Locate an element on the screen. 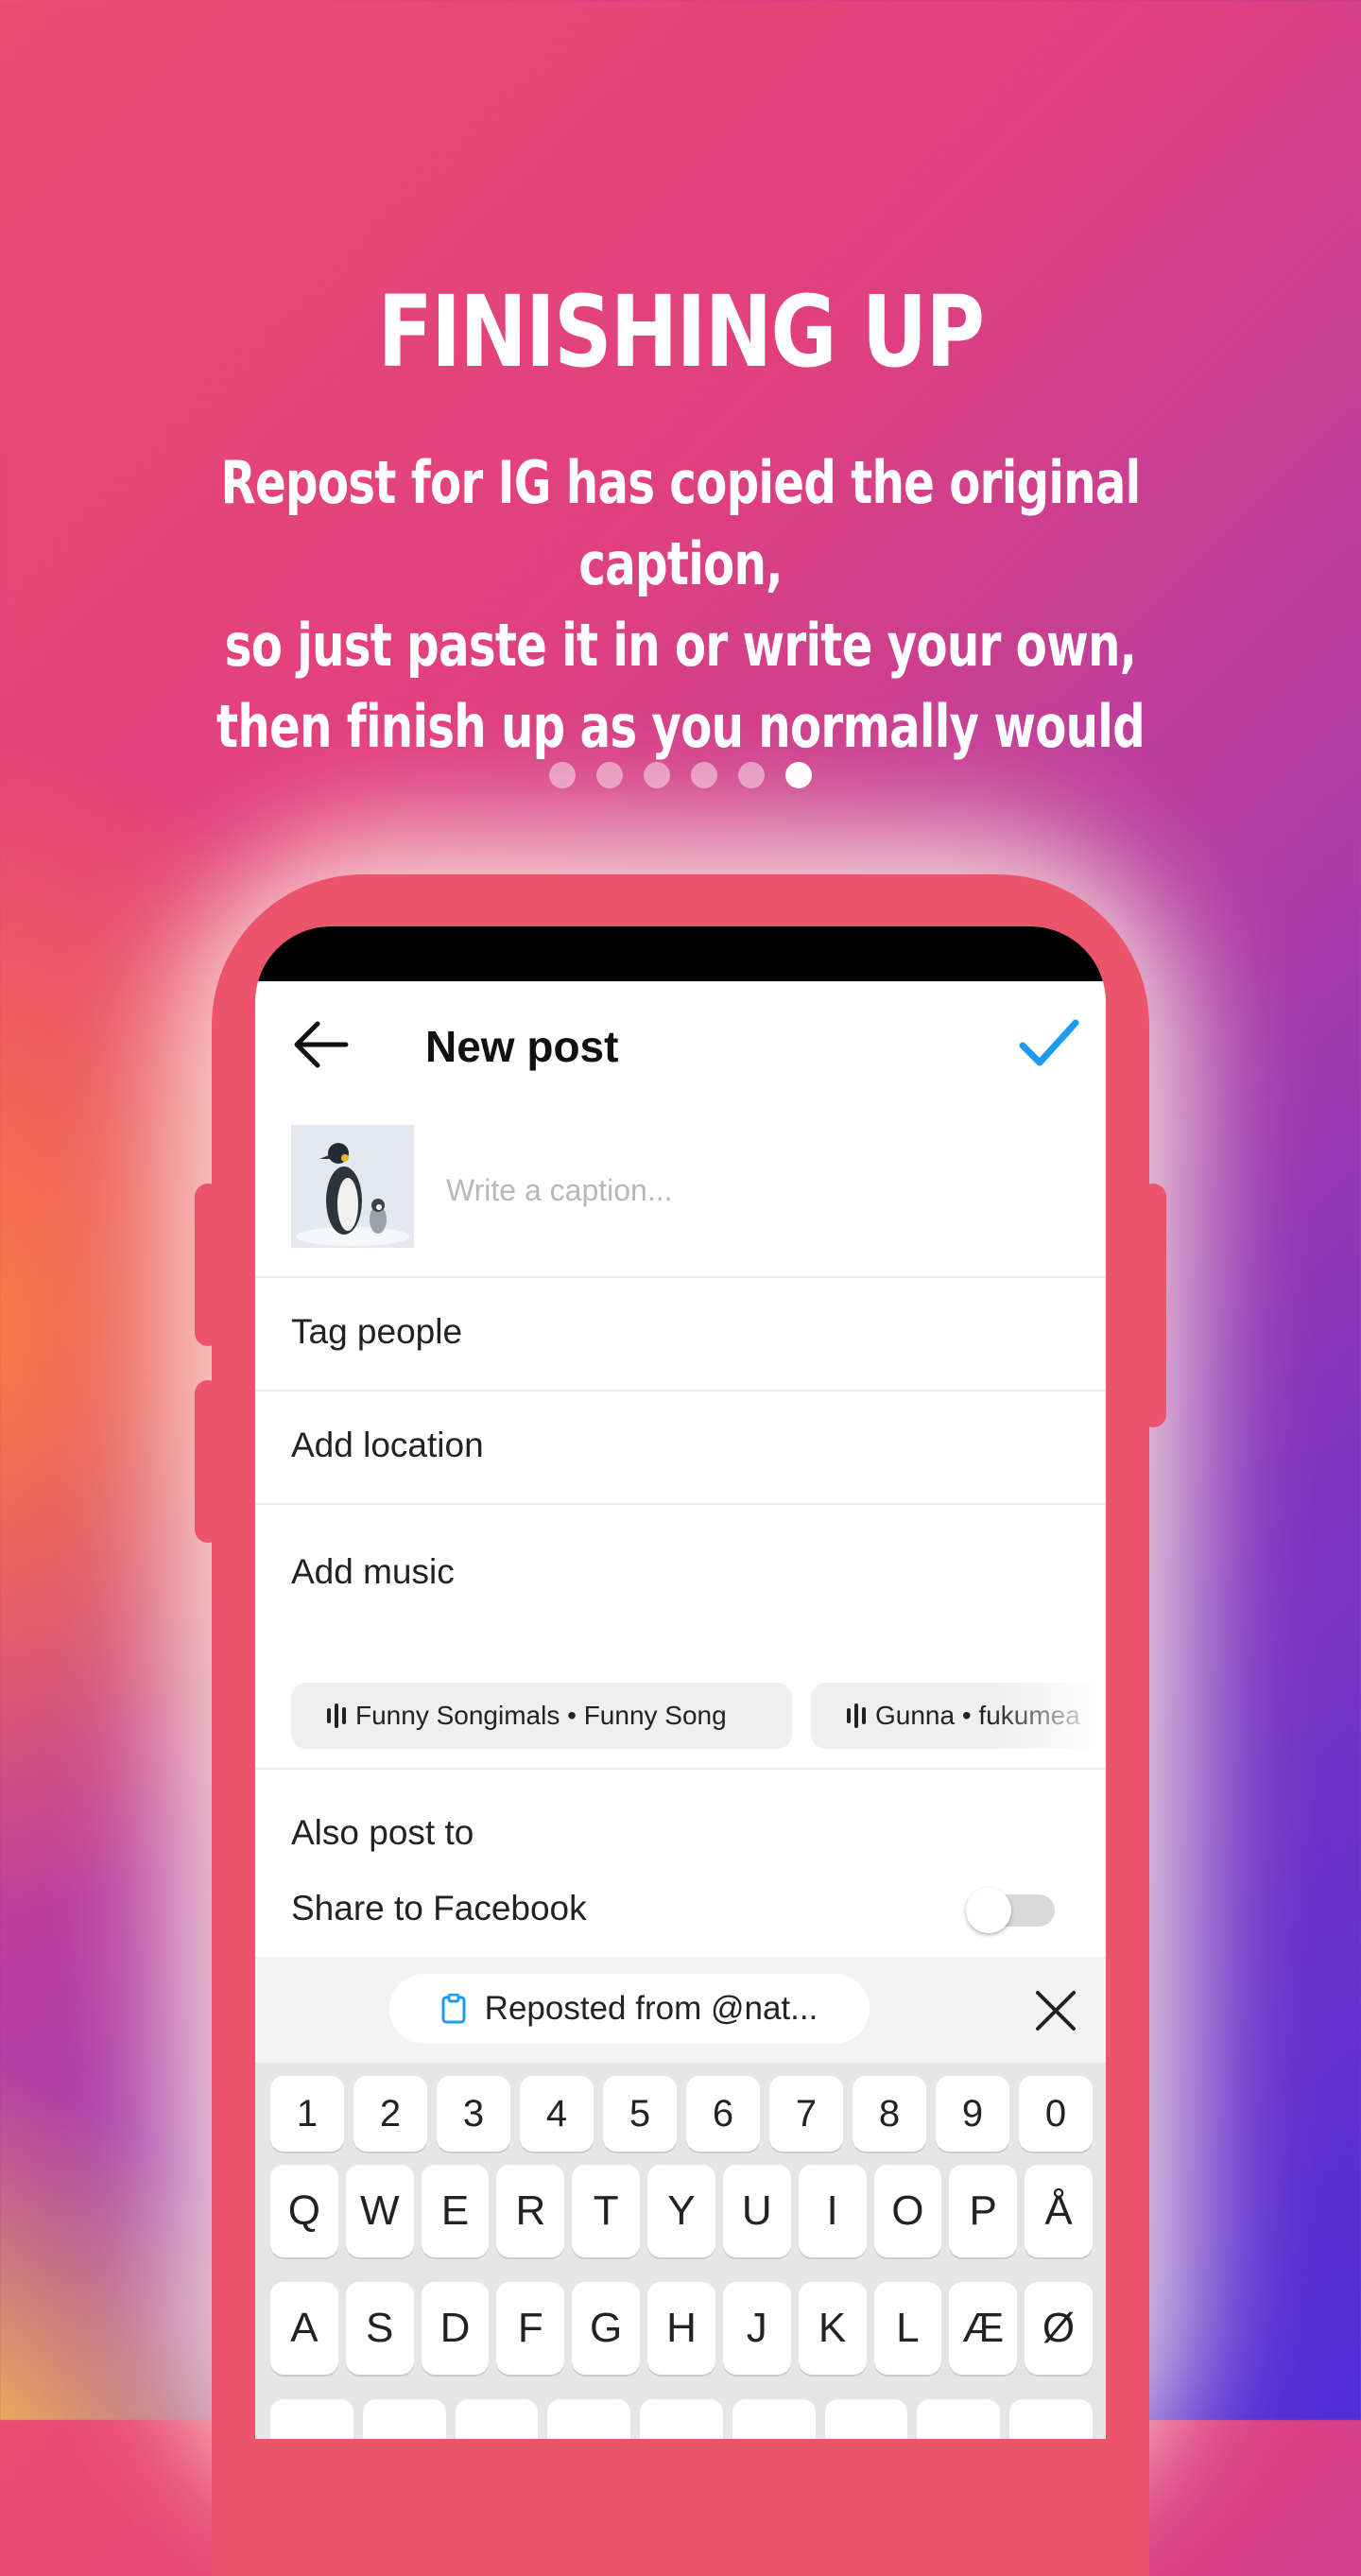 This screenshot has width=1361, height=2576. checkmark-icon is located at coordinates (1048, 1043).